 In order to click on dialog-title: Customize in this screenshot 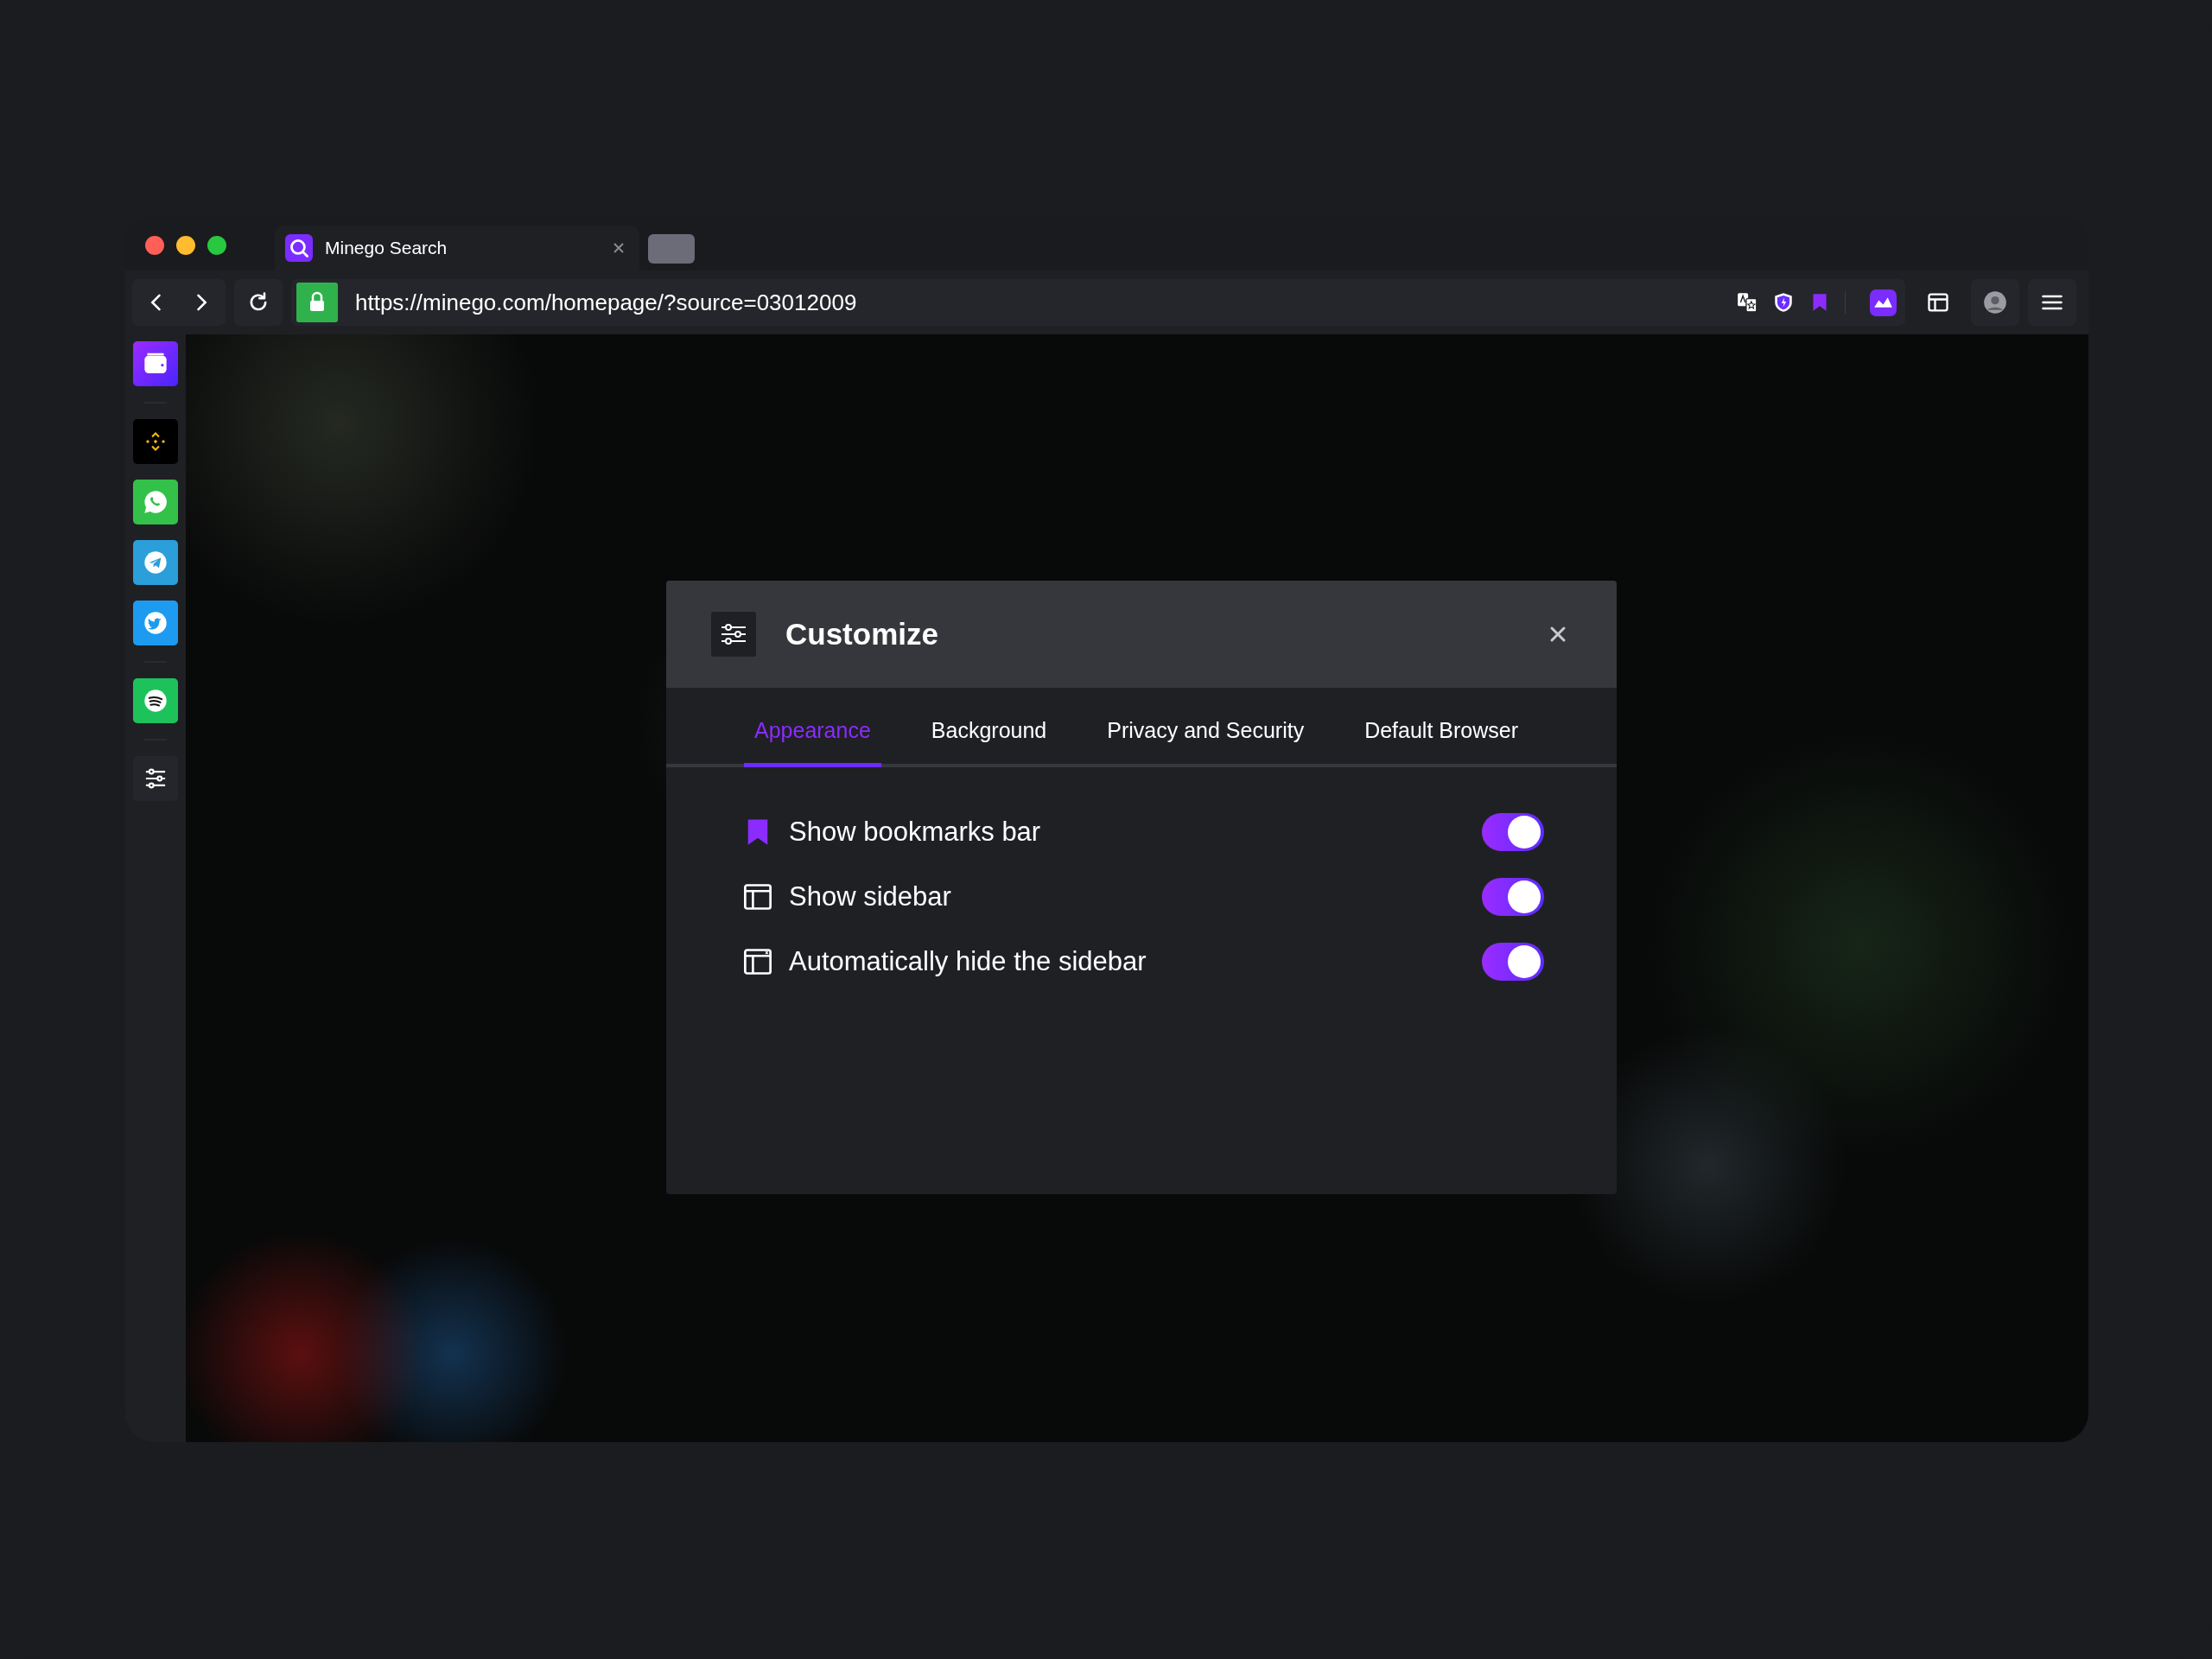, I will do `click(862, 634)`.